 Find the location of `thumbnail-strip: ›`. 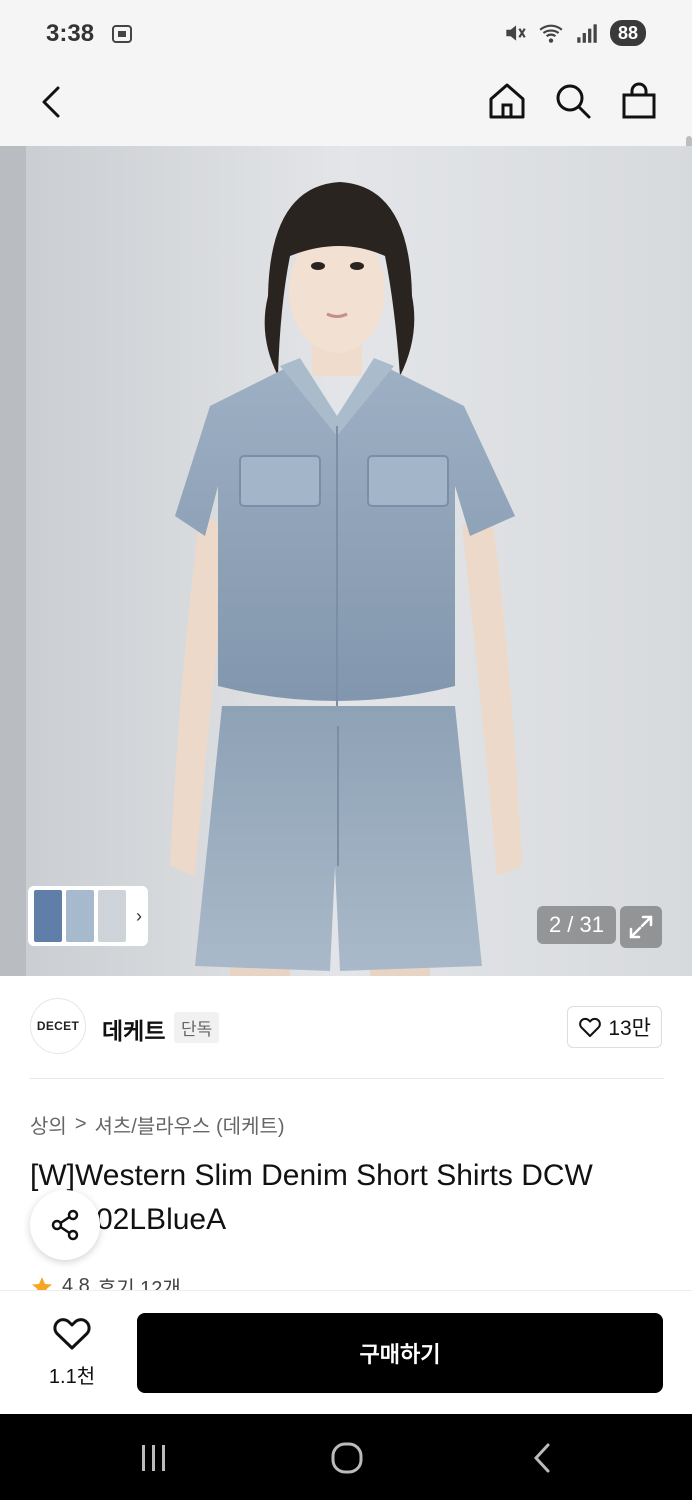

thumbnail-strip: › is located at coordinates (88, 916).